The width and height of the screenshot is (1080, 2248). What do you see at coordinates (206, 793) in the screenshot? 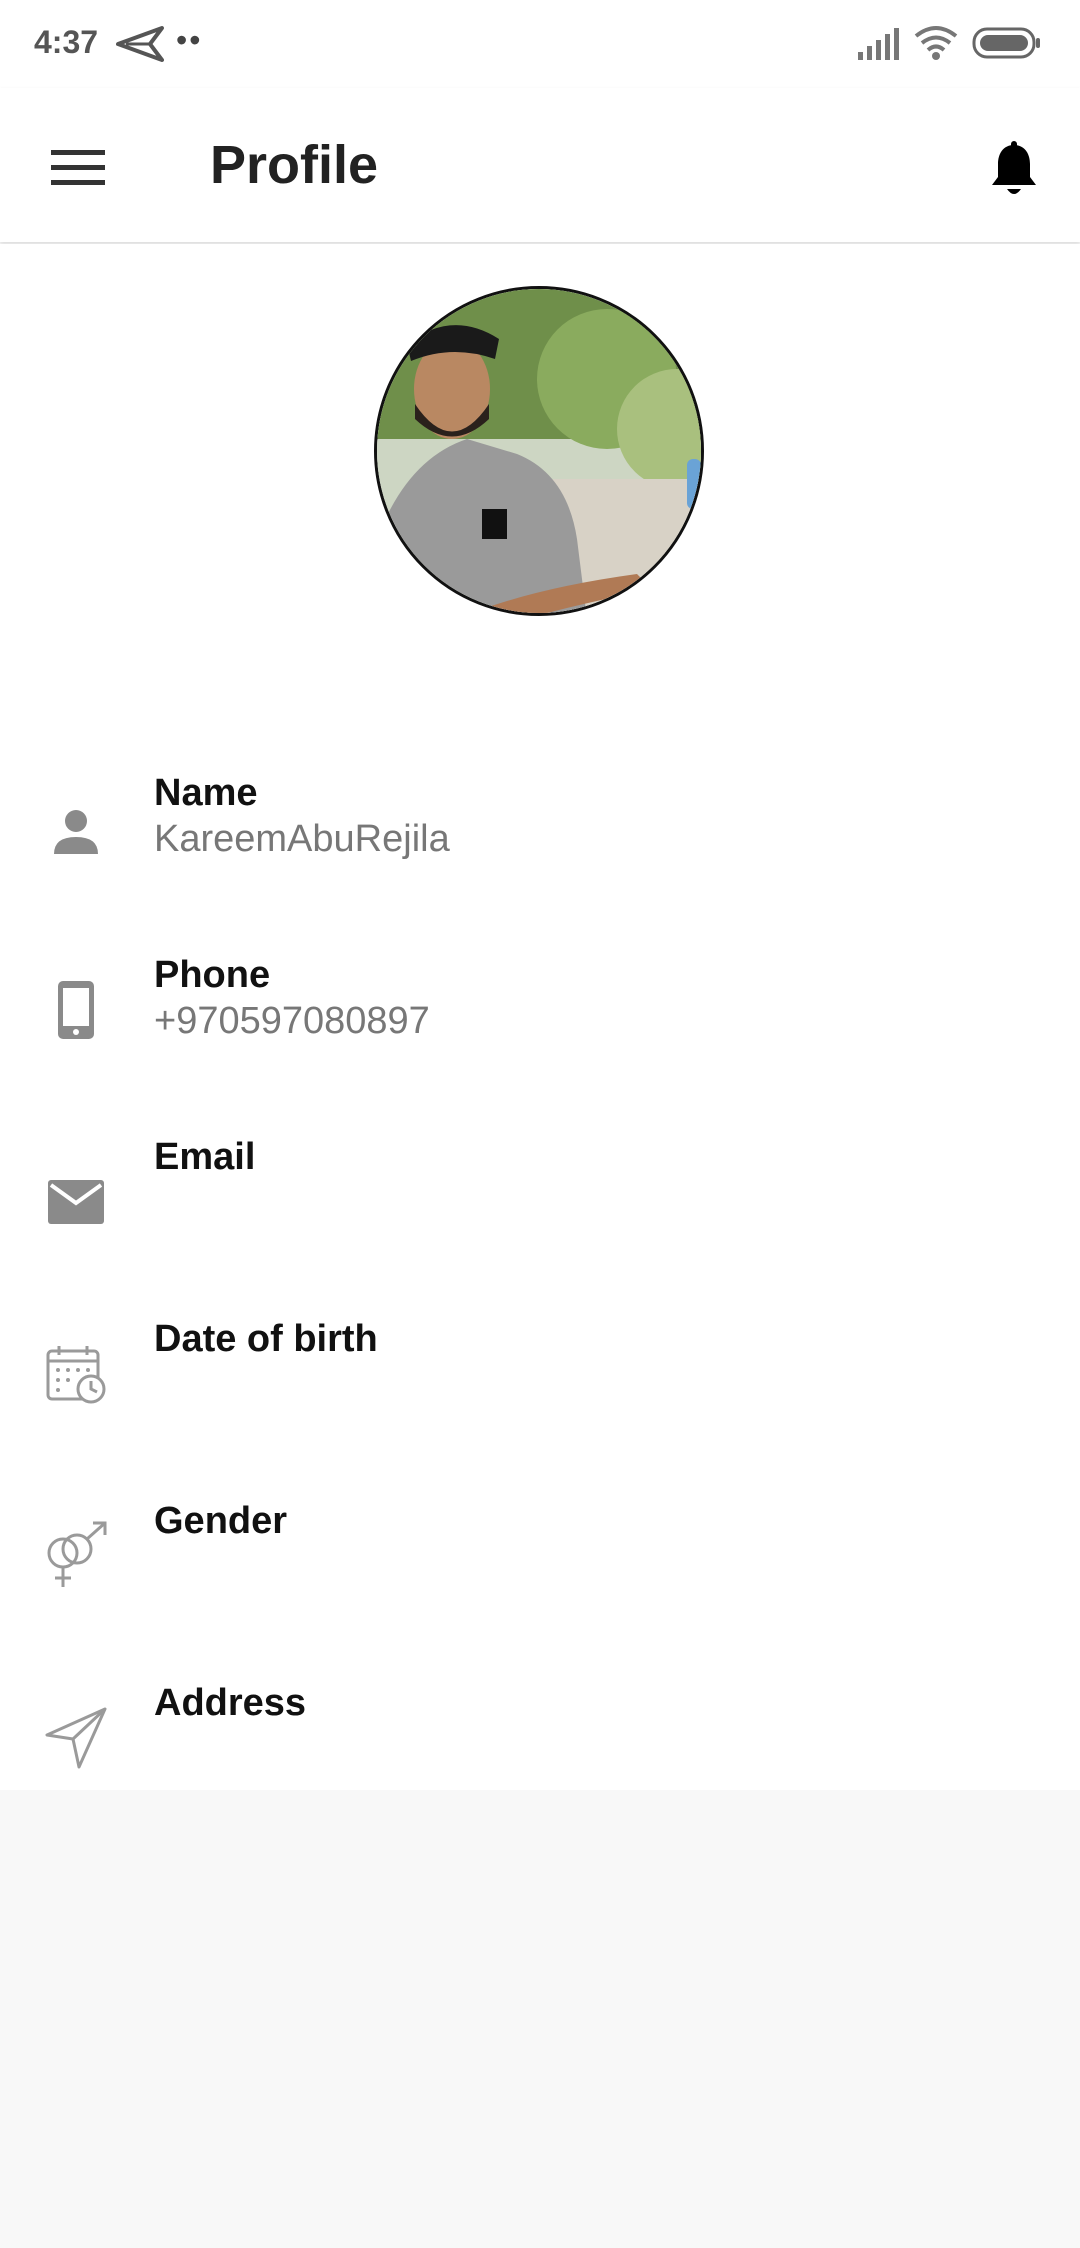
I see `name-label: Name` at bounding box center [206, 793].